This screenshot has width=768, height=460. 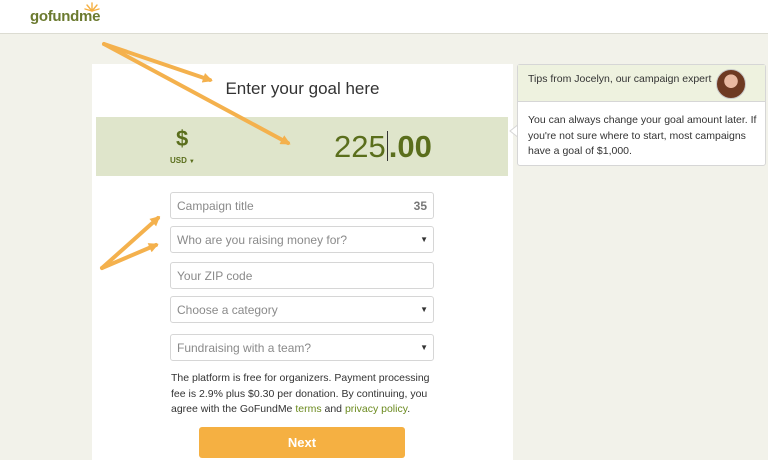 What do you see at coordinates (410, 146) in the screenshot?
I see `goal-amount-cents: .00` at bounding box center [410, 146].